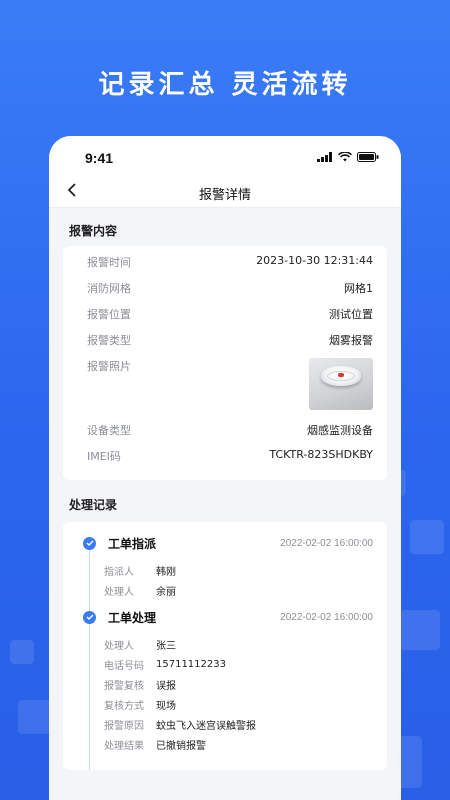  What do you see at coordinates (238, 744) in the screenshot?
I see `record-field: 处理结果 已撤销报警` at bounding box center [238, 744].